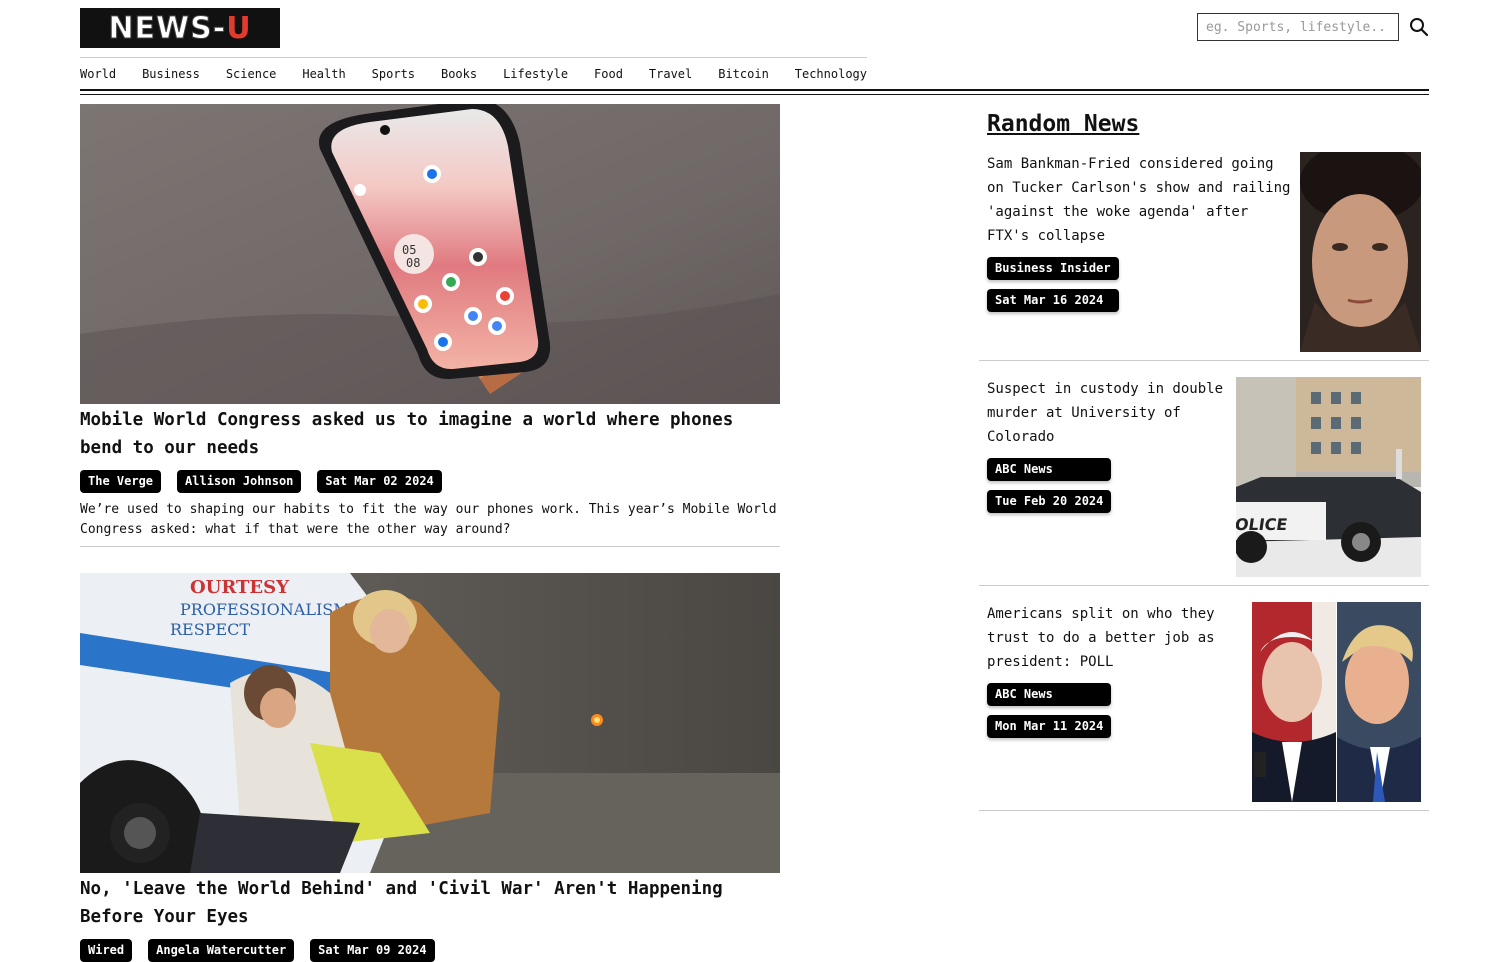 The height and width of the screenshot is (962, 1506). What do you see at coordinates (754, 94) in the screenshot?
I see `header-divider-thin` at bounding box center [754, 94].